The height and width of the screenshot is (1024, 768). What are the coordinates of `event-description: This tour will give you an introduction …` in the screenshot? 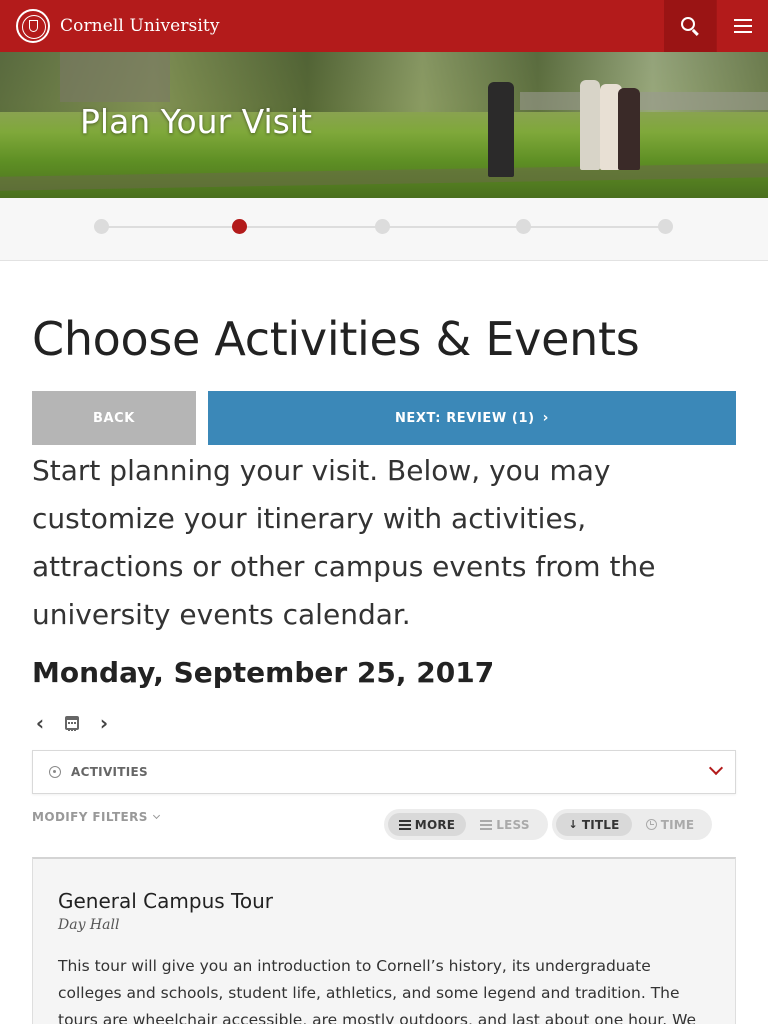 It's located at (377, 990).